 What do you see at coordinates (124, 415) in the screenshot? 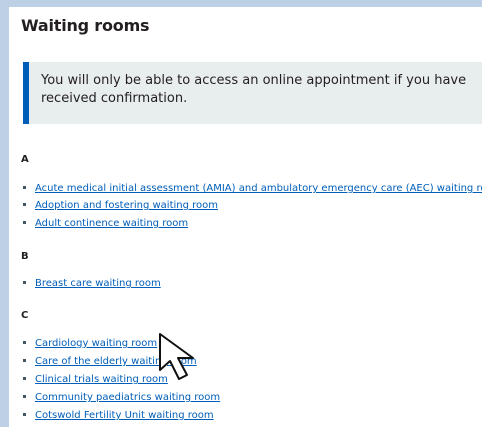
I see `waiting-room-link: Cotswold Fertility Unit waiting room` at bounding box center [124, 415].